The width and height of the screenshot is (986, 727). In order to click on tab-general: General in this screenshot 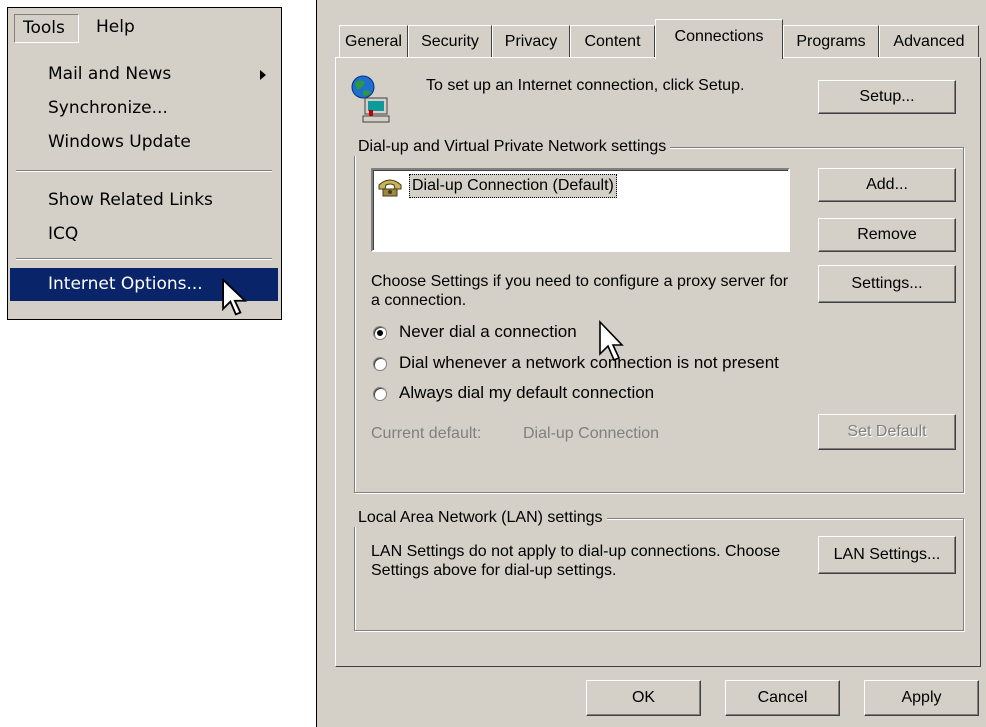, I will do `click(373, 41)`.